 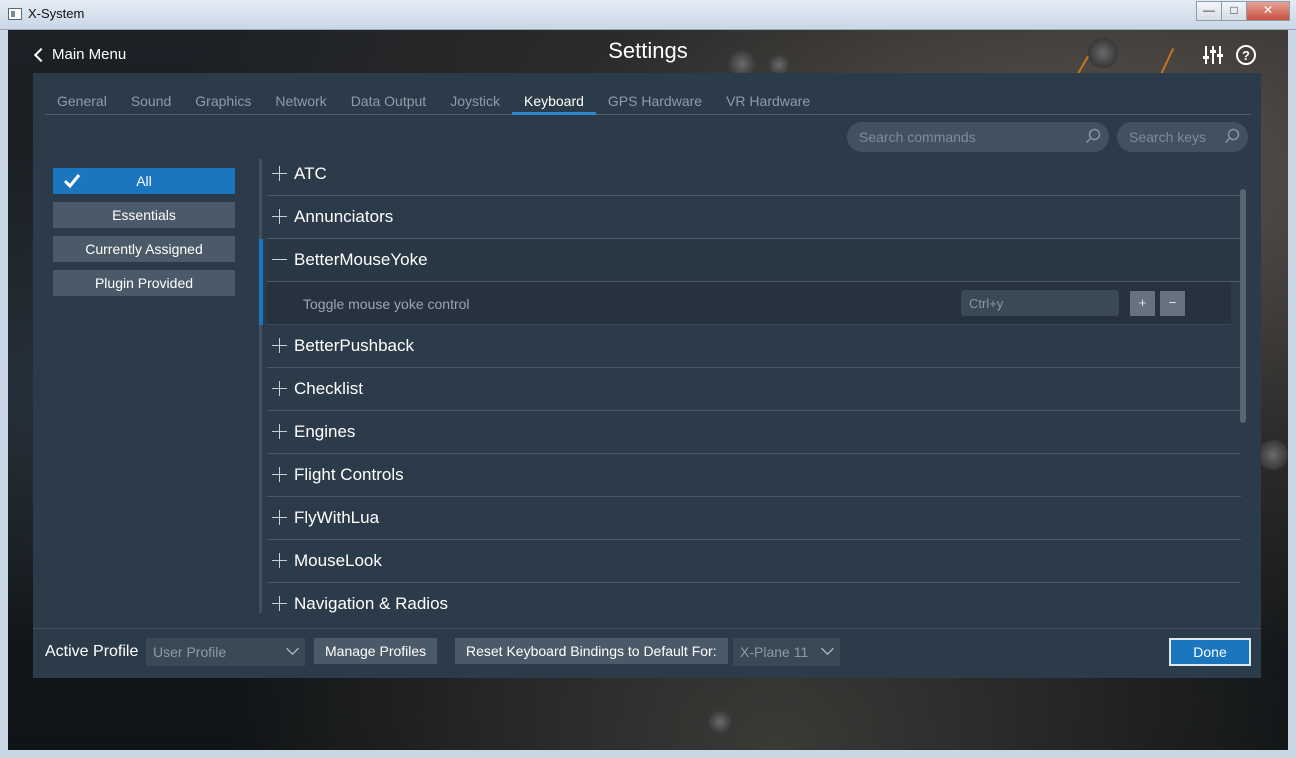 What do you see at coordinates (223, 101) in the screenshot?
I see `tab-graphics: Graphics` at bounding box center [223, 101].